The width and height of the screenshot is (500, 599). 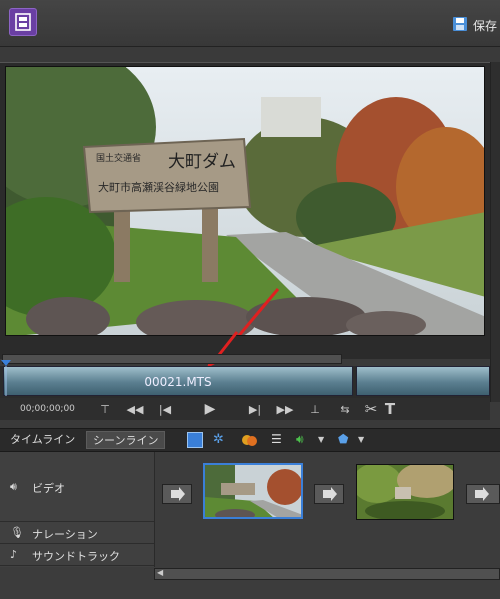 I want to click on step-forward-icon: ▶|, so click(x=255, y=409).